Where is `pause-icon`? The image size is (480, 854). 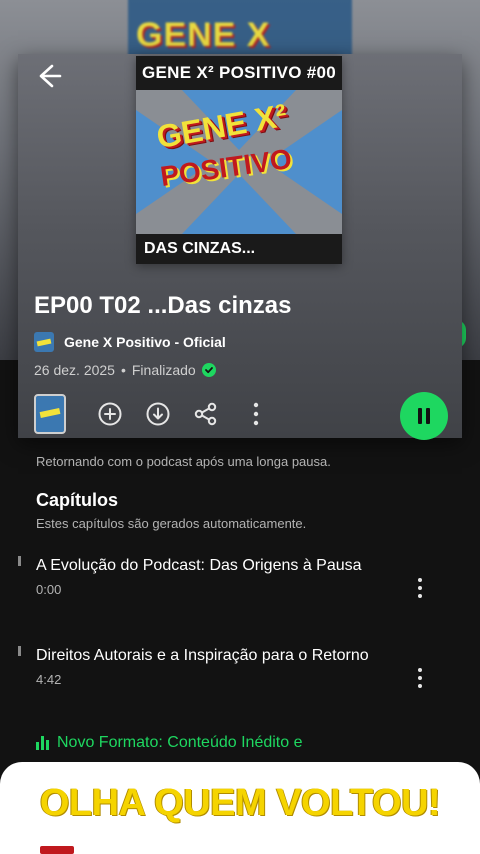 pause-icon is located at coordinates (424, 416).